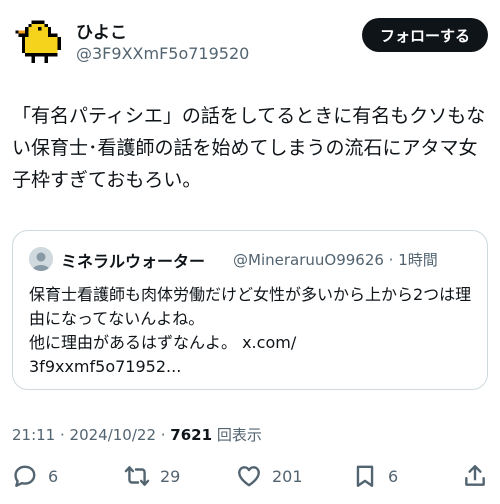 The height and width of the screenshot is (504, 500). I want to click on retweet-button: 29, so click(152, 476).